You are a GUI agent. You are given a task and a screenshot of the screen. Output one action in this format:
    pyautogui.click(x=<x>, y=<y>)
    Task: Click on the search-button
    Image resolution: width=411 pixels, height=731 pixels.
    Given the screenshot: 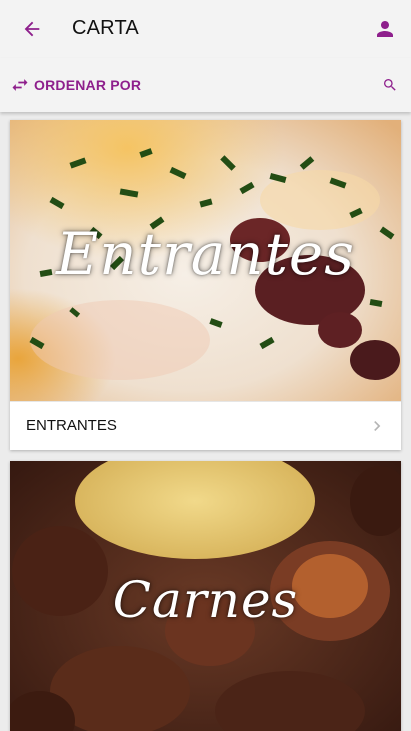 What is the action you would take?
    pyautogui.click(x=390, y=85)
    